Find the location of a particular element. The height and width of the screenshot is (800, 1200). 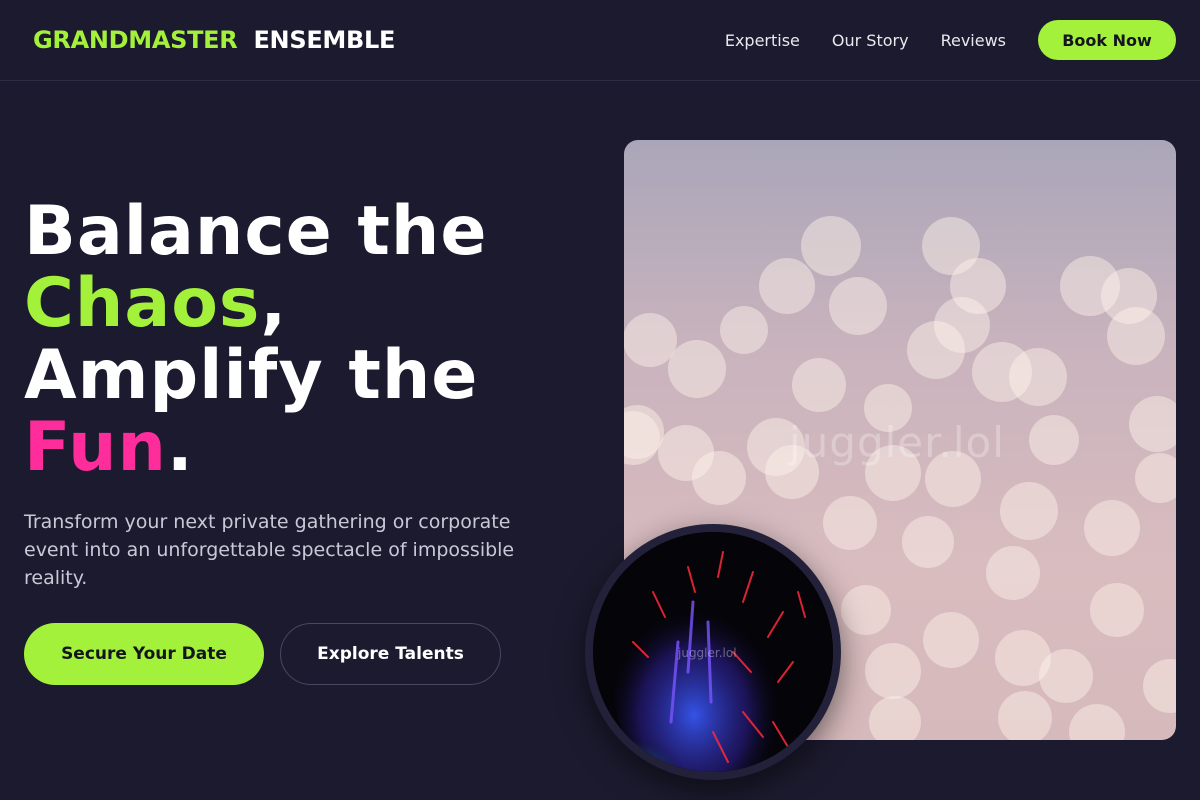

headline-line-3: Amplify the is located at coordinates (251, 375).